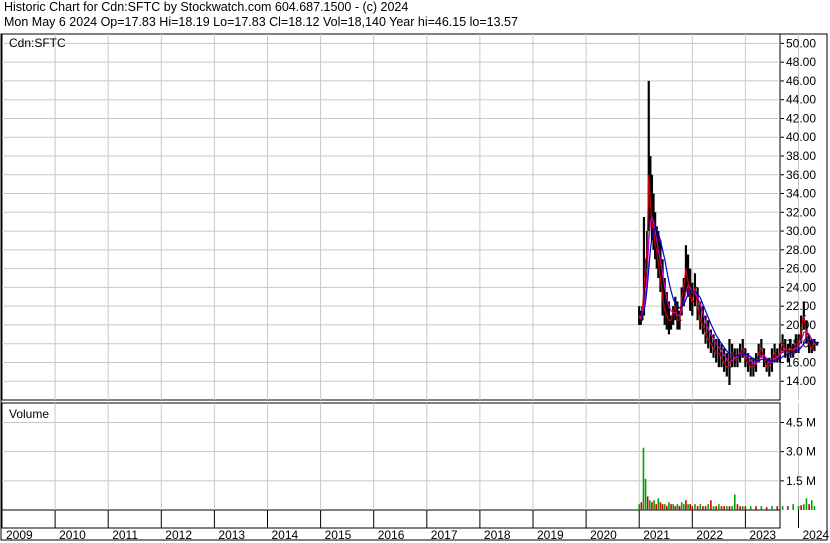 This screenshot has width=830, height=543. What do you see at coordinates (801, 452) in the screenshot?
I see `volume-tick-label: 3.0 M` at bounding box center [801, 452].